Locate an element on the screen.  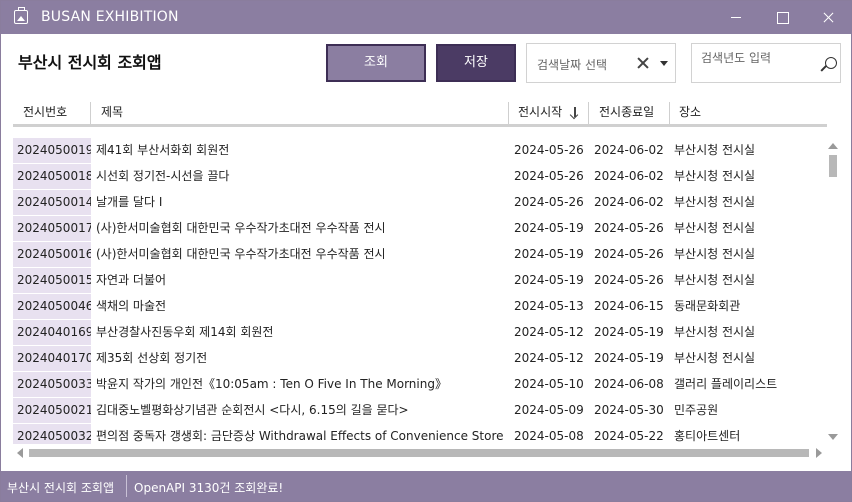
horizontal-scroll-thumb is located at coordinates (419, 453).